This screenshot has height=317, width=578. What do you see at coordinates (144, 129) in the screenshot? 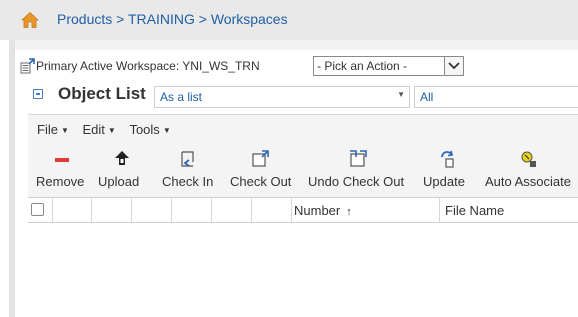
I see `tools-menu-label: Tools` at bounding box center [144, 129].